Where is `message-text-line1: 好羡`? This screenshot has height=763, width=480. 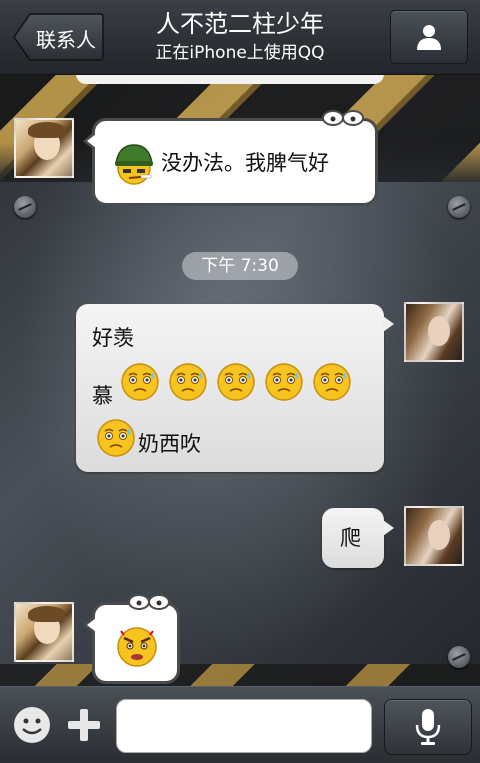
message-text-line1: 好羡 is located at coordinates (113, 338).